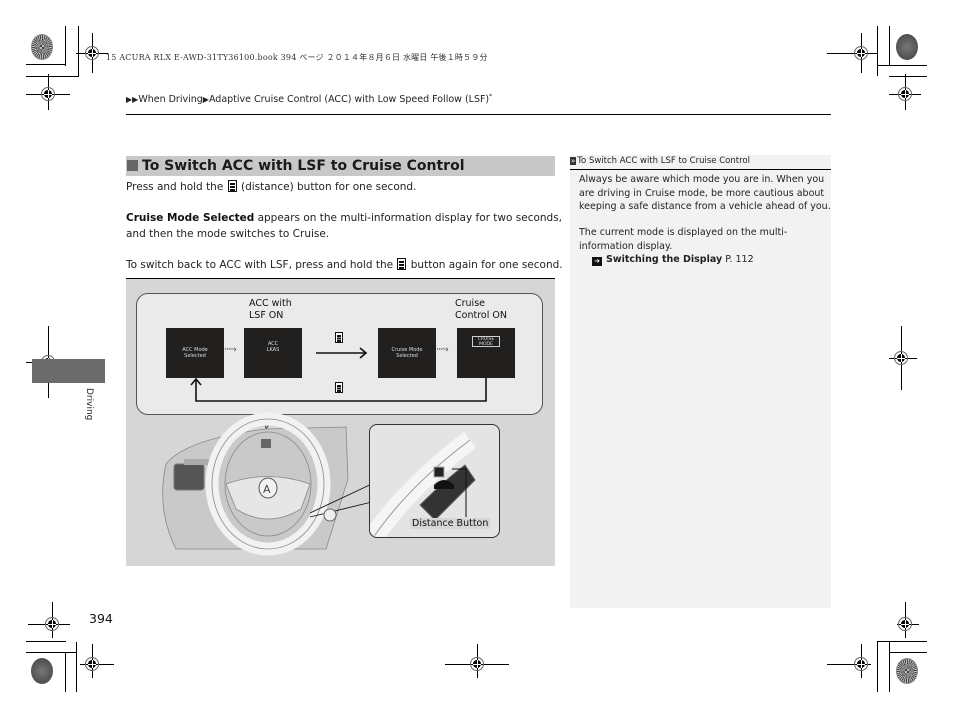 The width and height of the screenshot is (954, 718). I want to click on distance-button-callout: Distance Button, so click(450, 523).